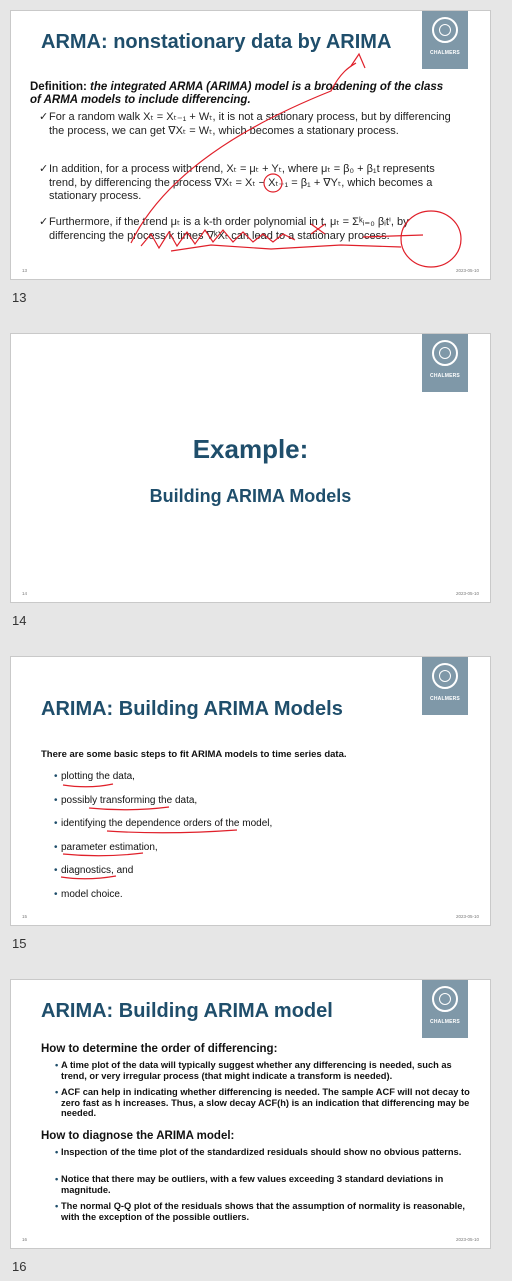  What do you see at coordinates (25, 593) in the screenshot?
I see `slide-footer-number: 14` at bounding box center [25, 593].